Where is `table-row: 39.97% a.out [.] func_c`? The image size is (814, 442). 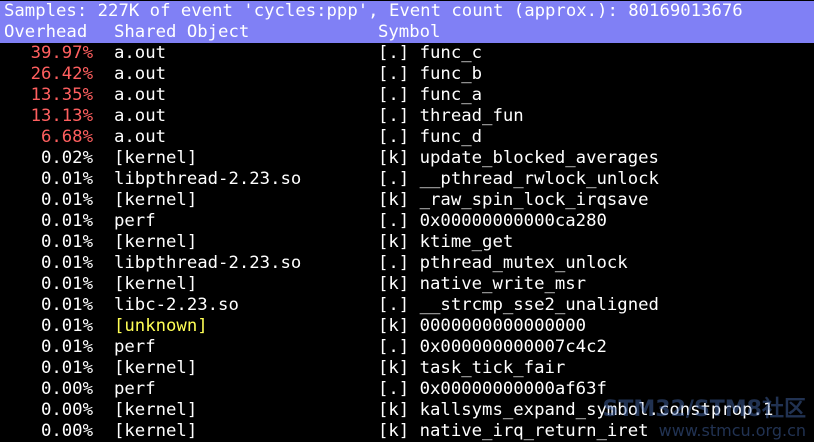 table-row: 39.97% a.out [.] func_c is located at coordinates (407, 53).